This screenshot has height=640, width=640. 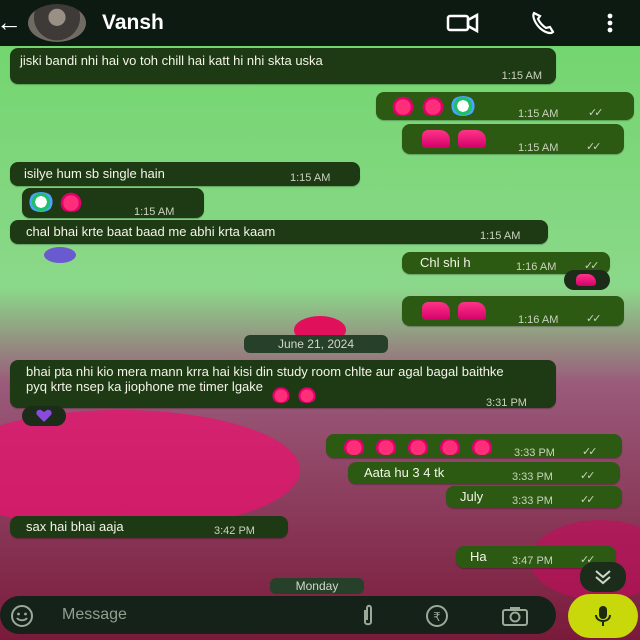 What do you see at coordinates (133, 23) in the screenshot?
I see `contact-name: Vansh` at bounding box center [133, 23].